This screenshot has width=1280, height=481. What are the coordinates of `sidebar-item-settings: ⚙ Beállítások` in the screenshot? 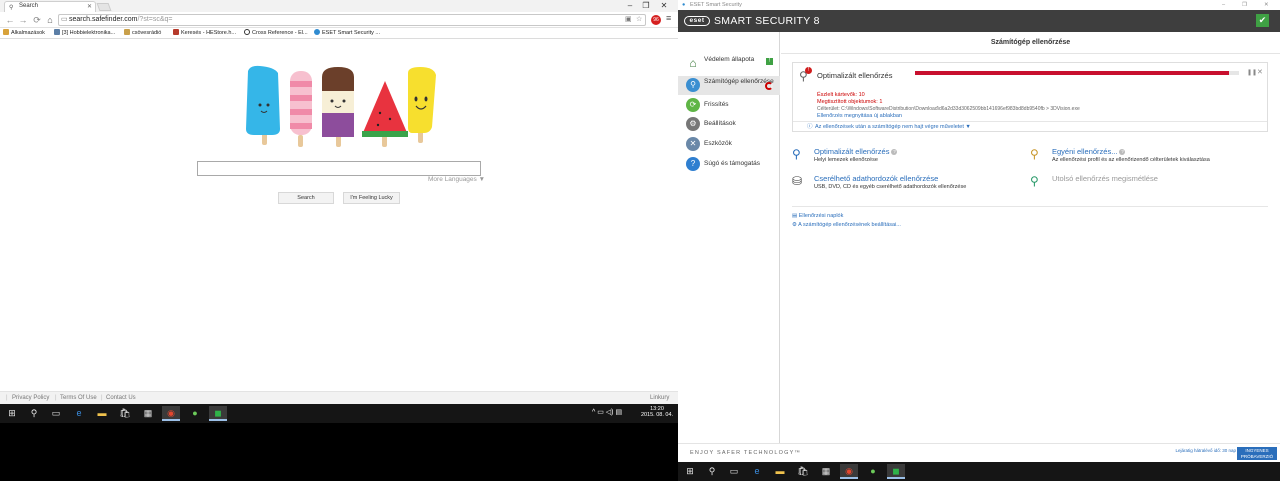 It's located at (729, 124).